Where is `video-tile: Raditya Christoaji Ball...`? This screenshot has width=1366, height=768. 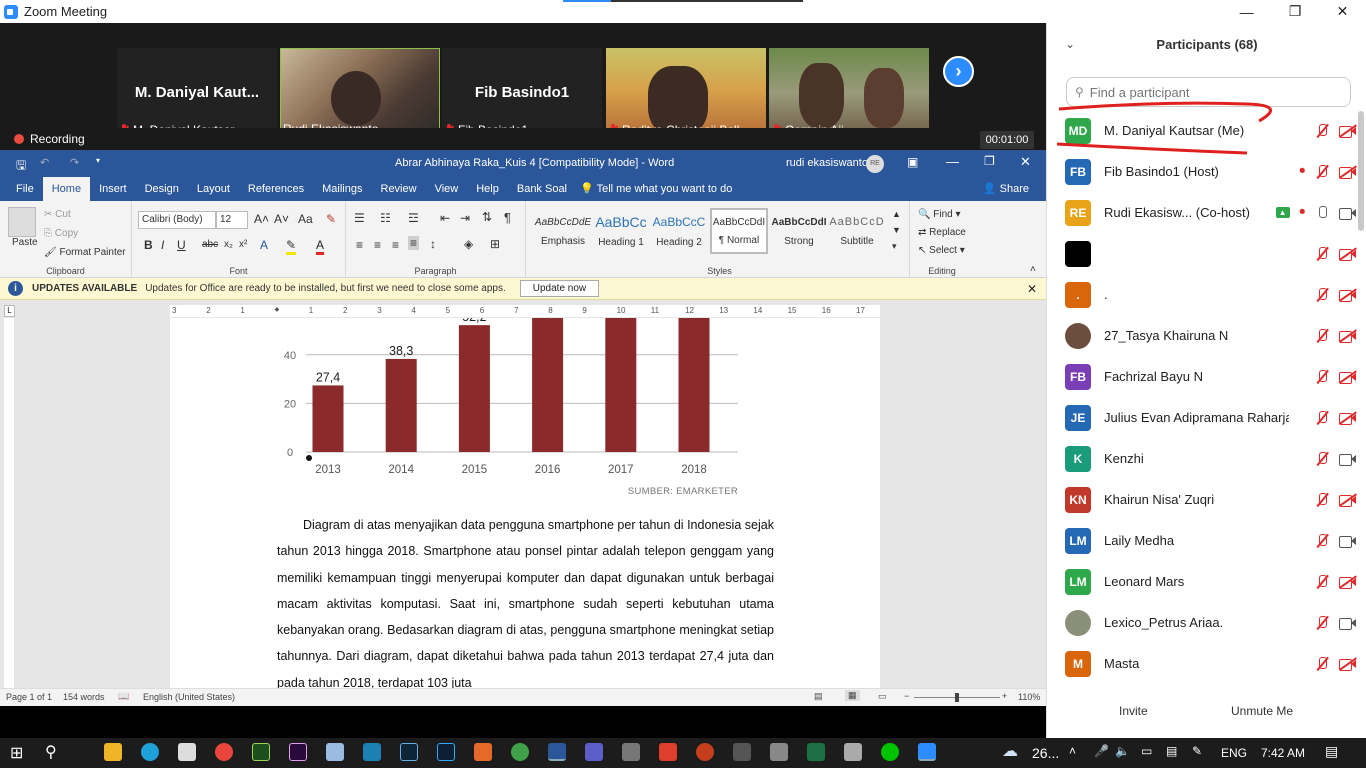
video-tile: Raditya Christoaji Ball... is located at coordinates (686, 93).